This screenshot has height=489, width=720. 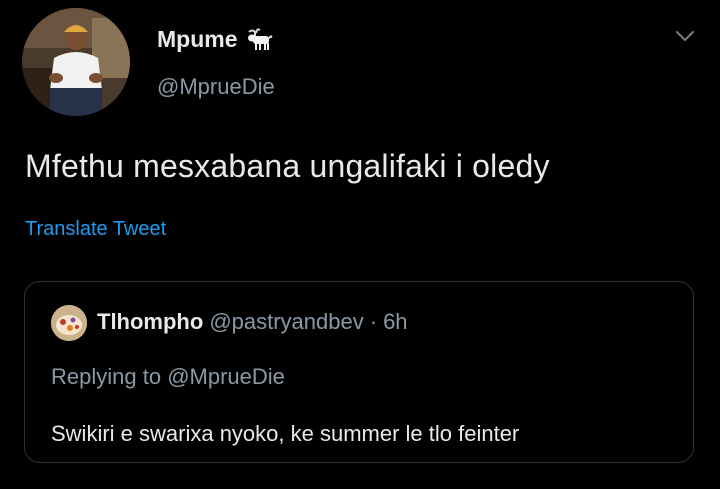 I want to click on author-display-name: Mpume, so click(x=197, y=39).